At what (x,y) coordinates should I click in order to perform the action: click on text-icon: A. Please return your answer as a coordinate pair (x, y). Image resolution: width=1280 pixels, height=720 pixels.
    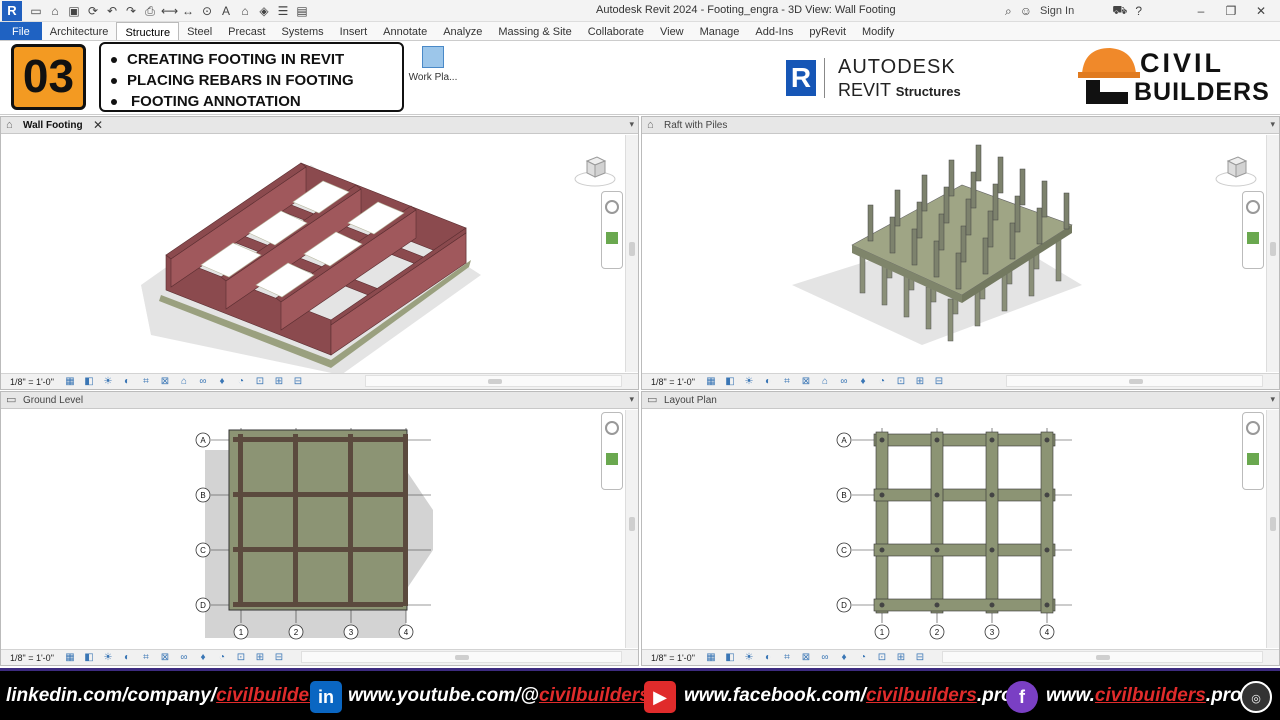
    Looking at the image, I should click on (226, 11).